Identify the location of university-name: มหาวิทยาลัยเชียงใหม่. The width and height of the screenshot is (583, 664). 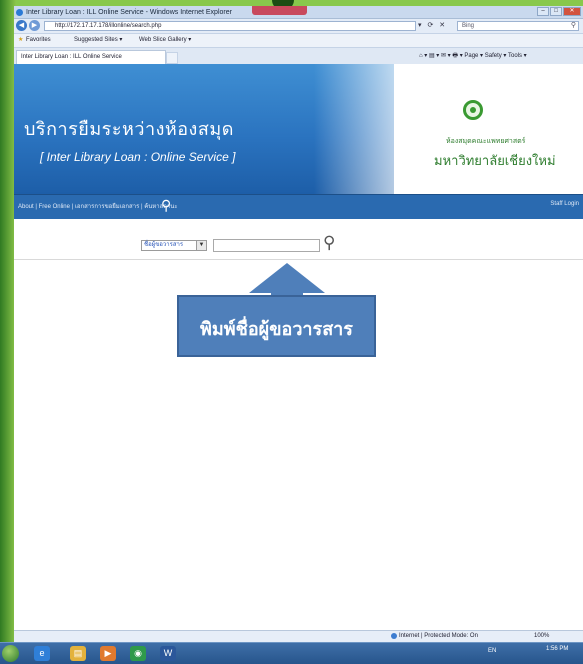
(495, 160).